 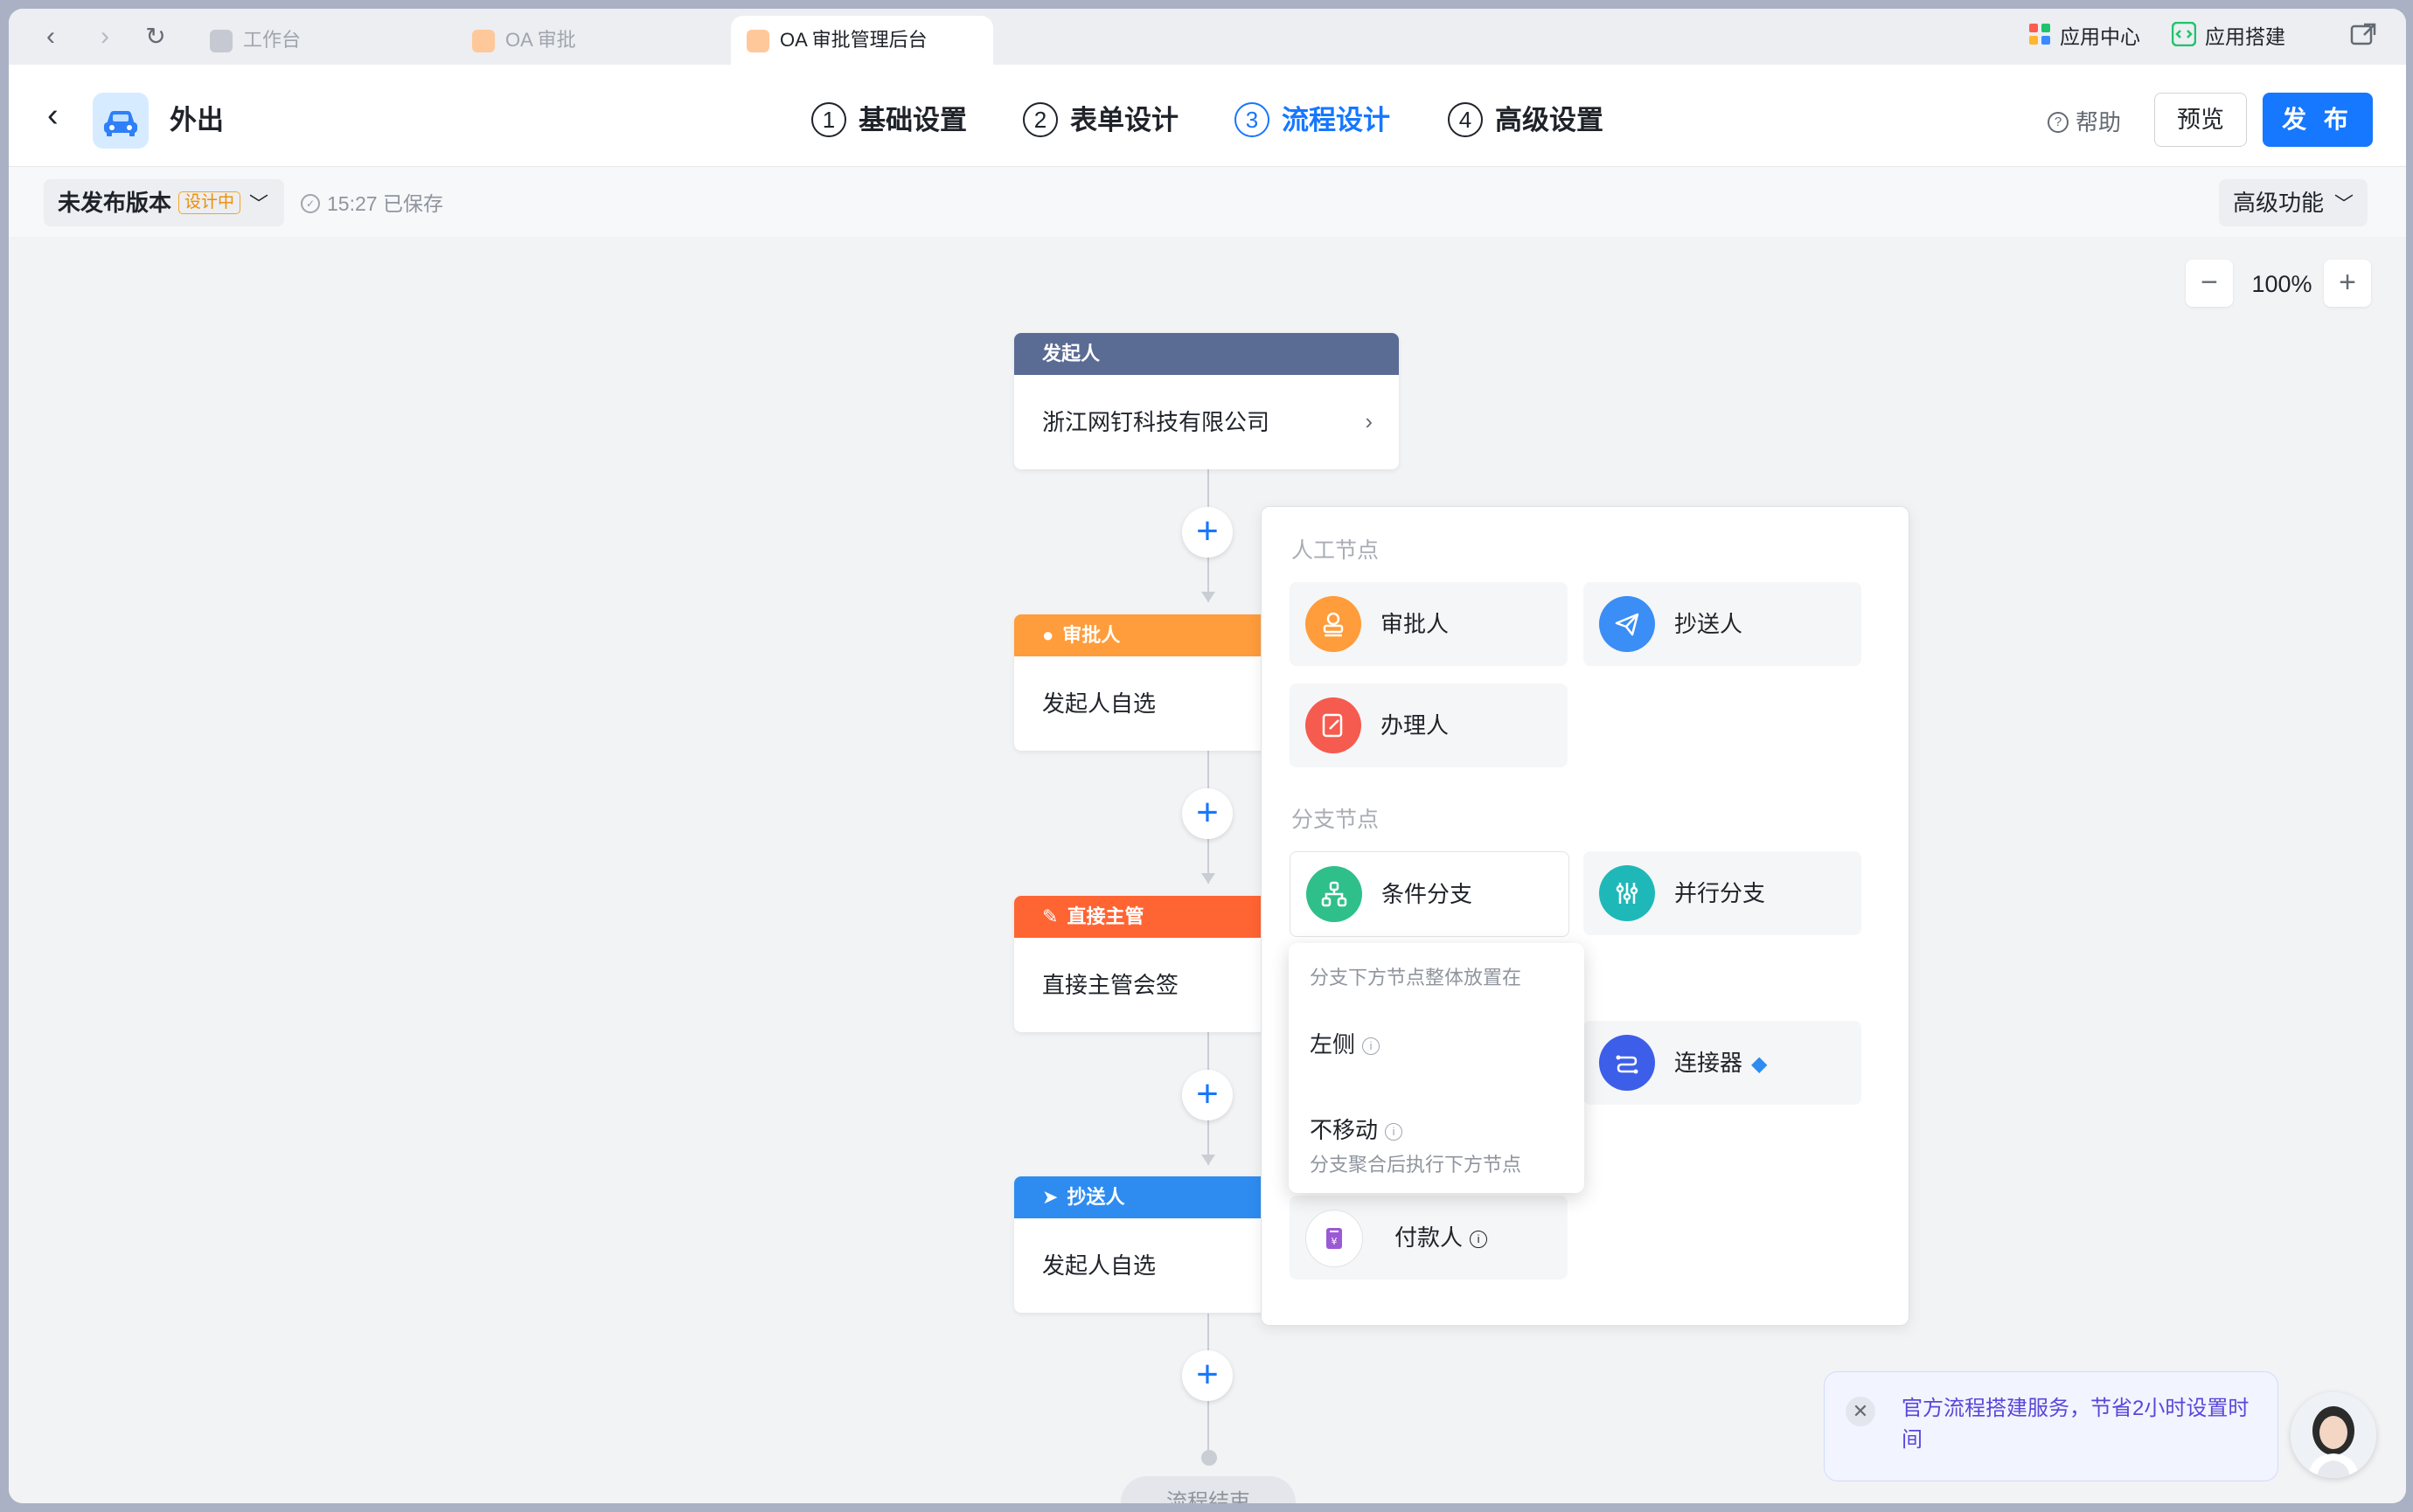 I want to click on step-form: 2 表单设计, so click(x=1101, y=121).